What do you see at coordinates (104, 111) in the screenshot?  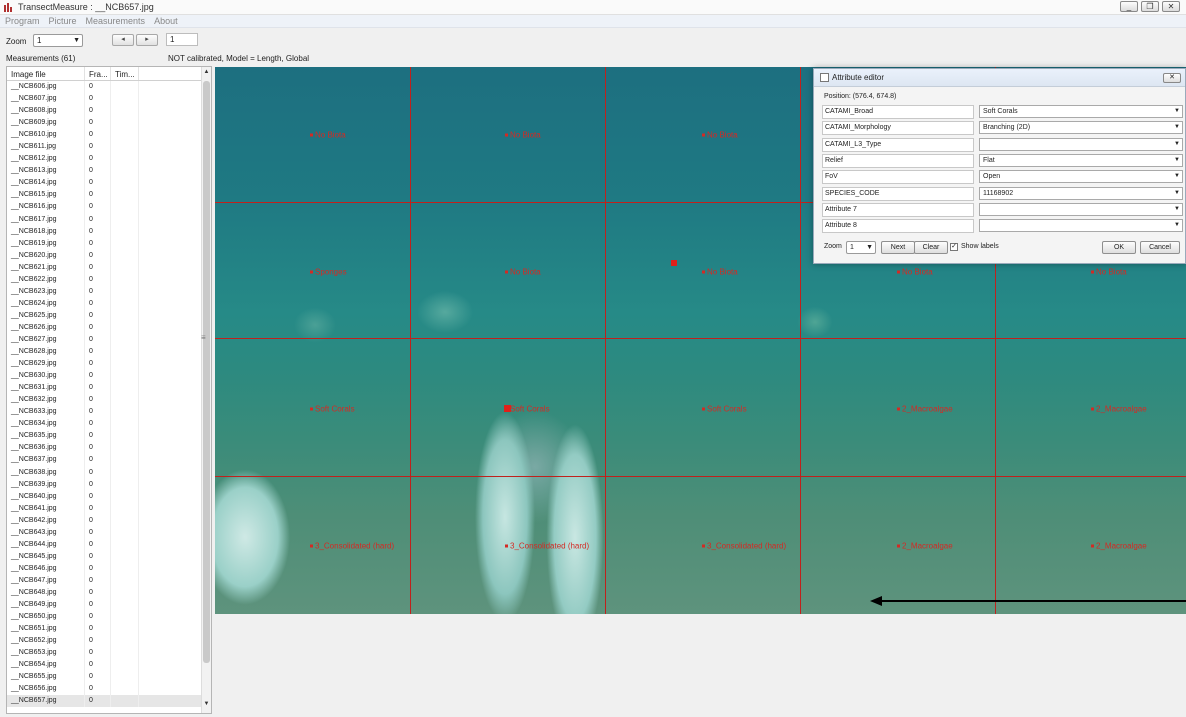 I see `list-row: __NCB608.jpg 0` at bounding box center [104, 111].